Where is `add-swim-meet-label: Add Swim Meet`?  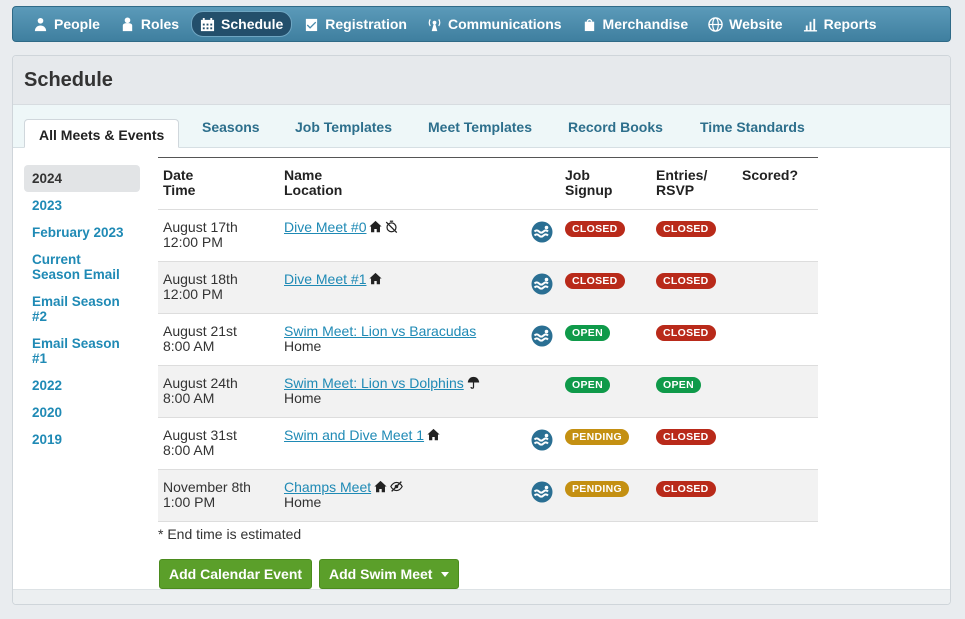 add-swim-meet-label: Add Swim Meet is located at coordinates (381, 574).